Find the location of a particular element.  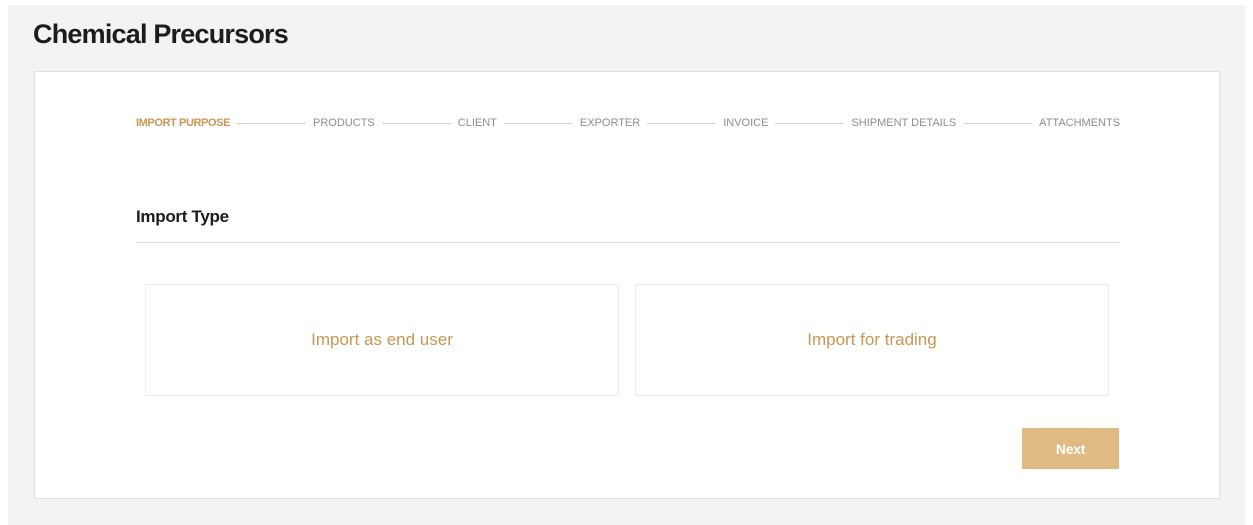

option-label: Import as end user is located at coordinates (382, 339).